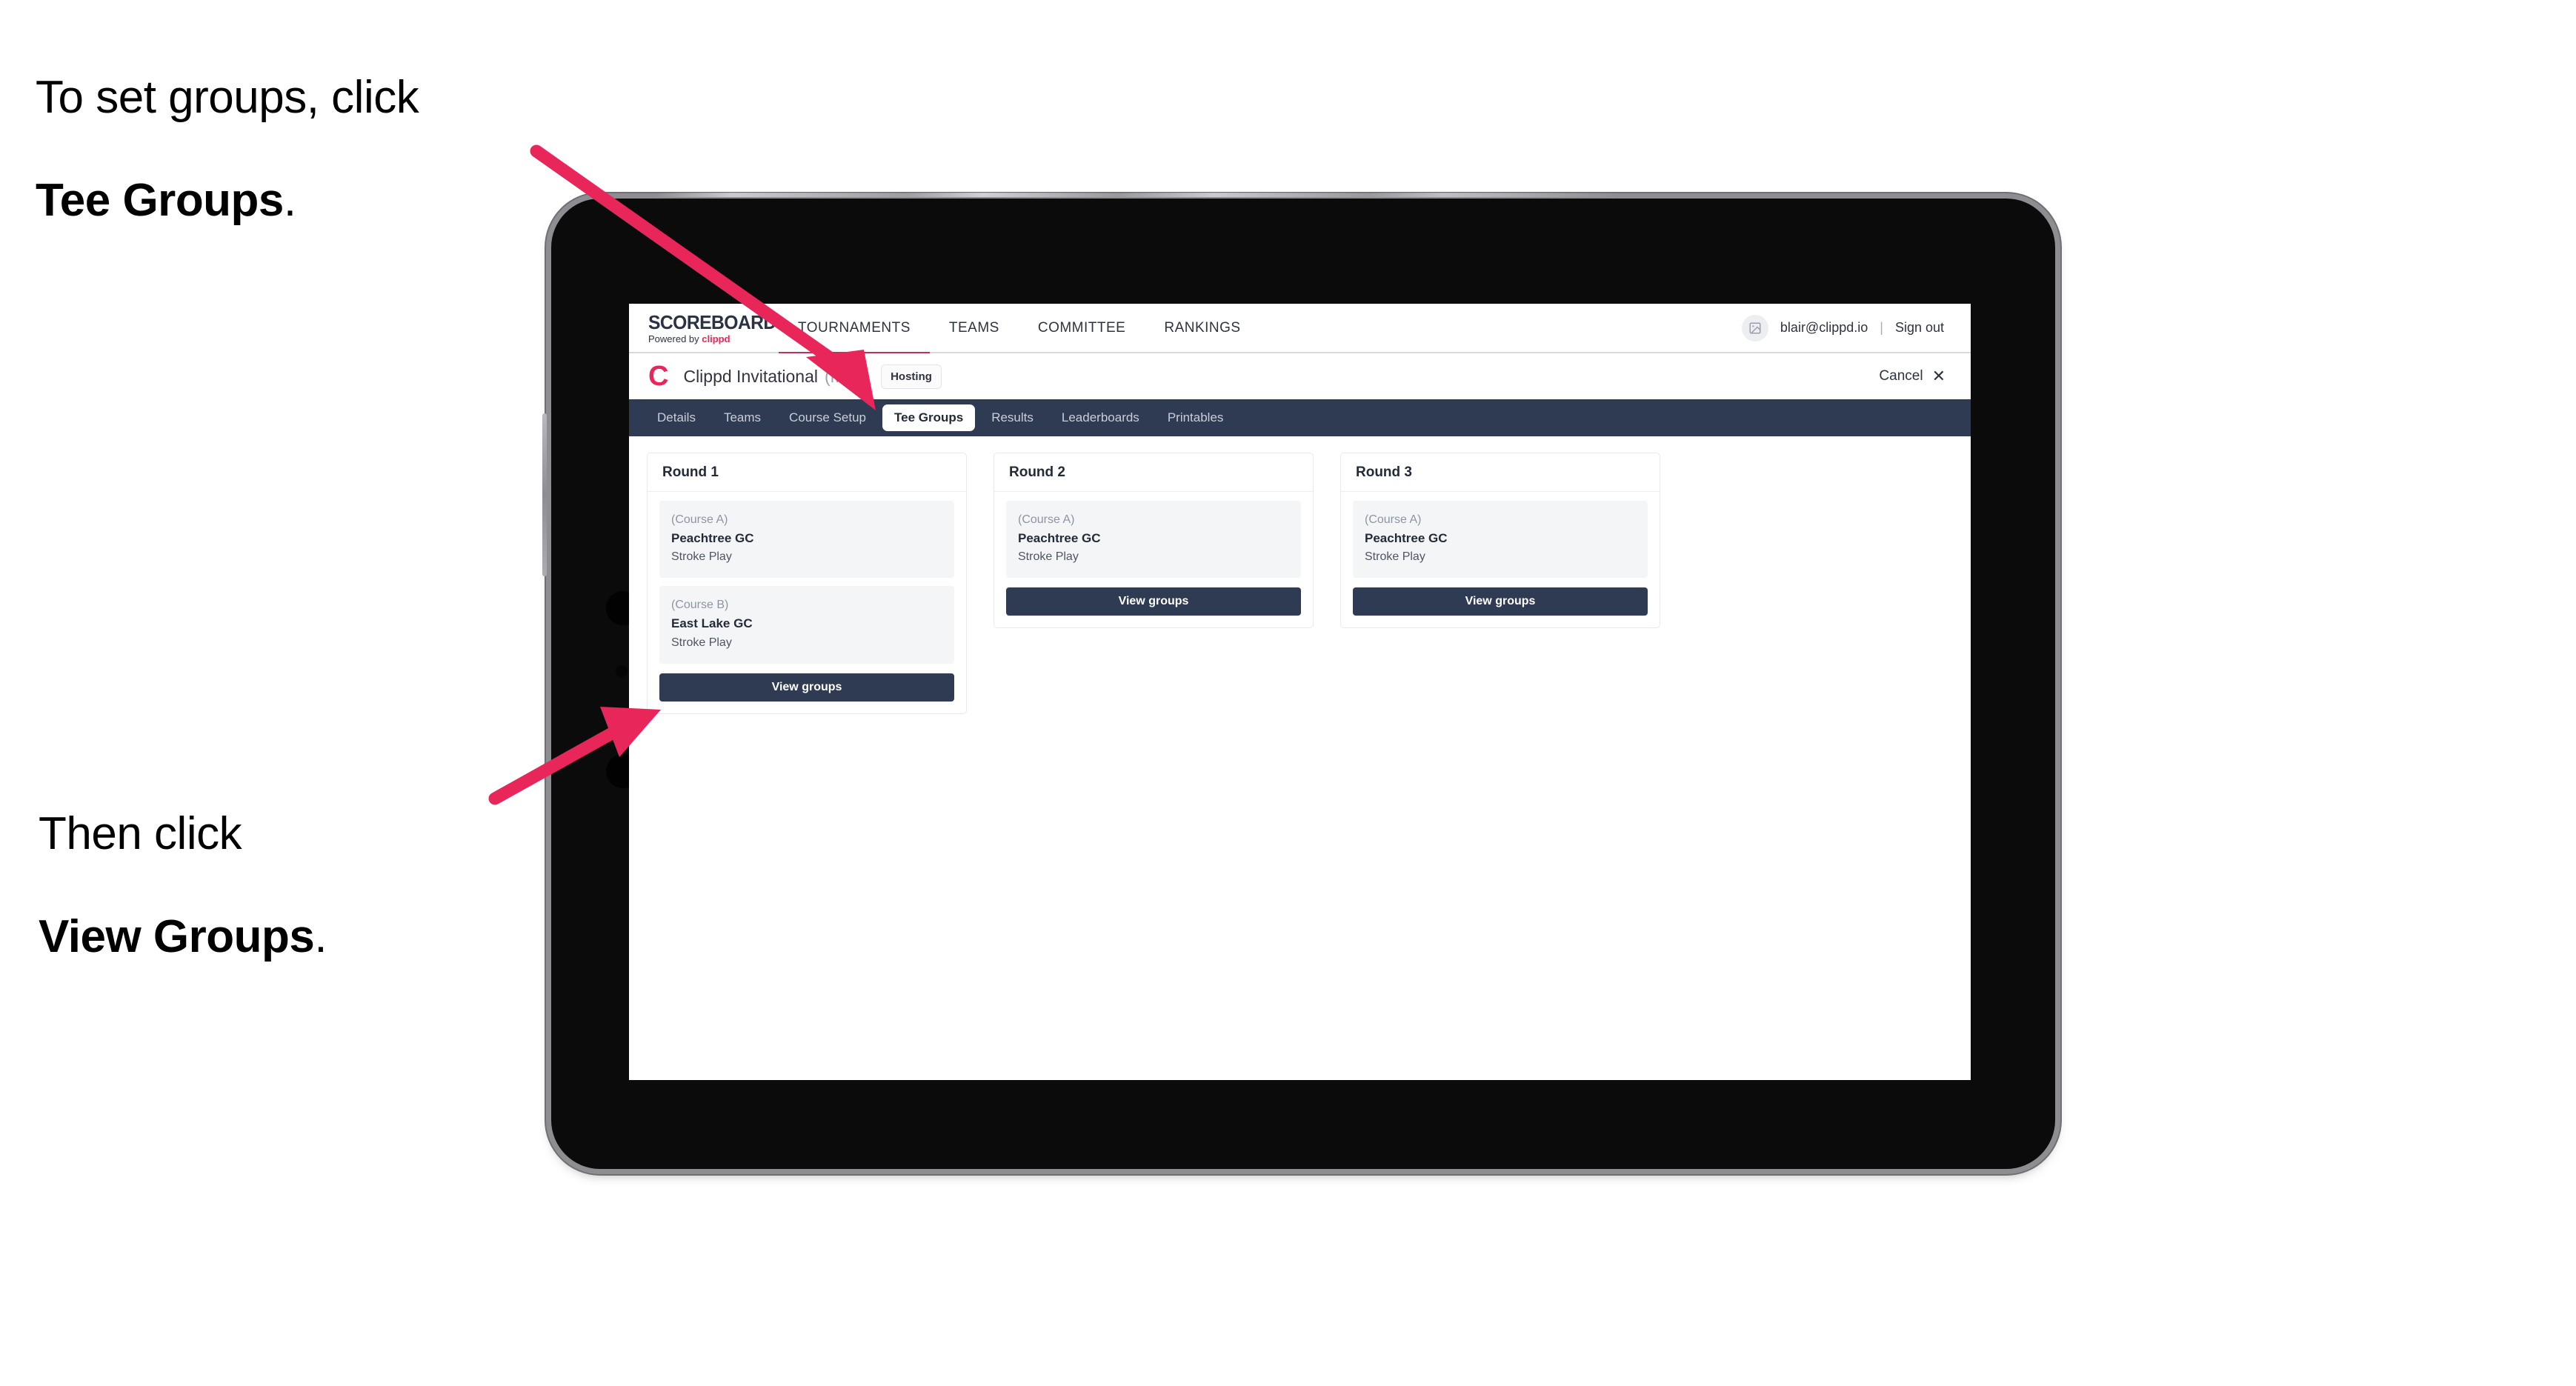 Image resolution: width=2576 pixels, height=1386 pixels. I want to click on round-card-header: Round 2, so click(1153, 472).